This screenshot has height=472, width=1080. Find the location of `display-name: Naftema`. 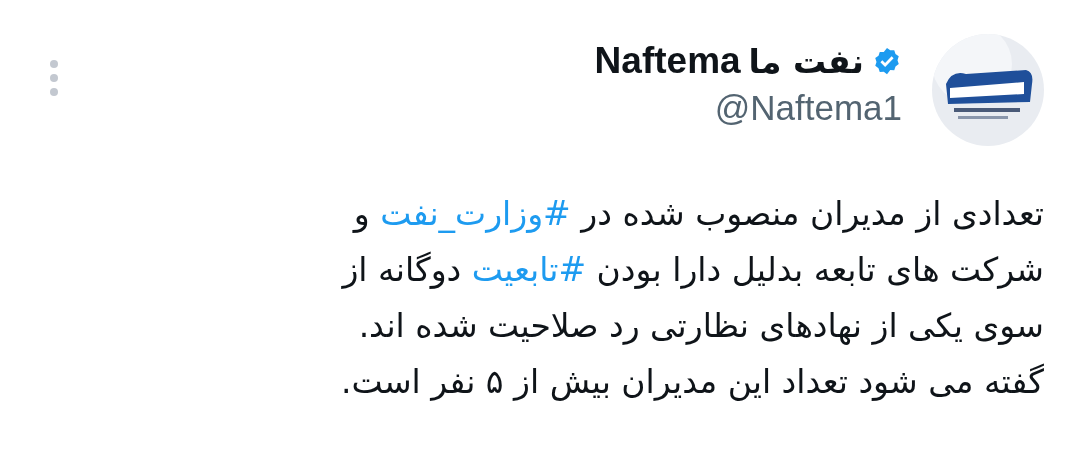

display-name: Naftema is located at coordinates (667, 61).